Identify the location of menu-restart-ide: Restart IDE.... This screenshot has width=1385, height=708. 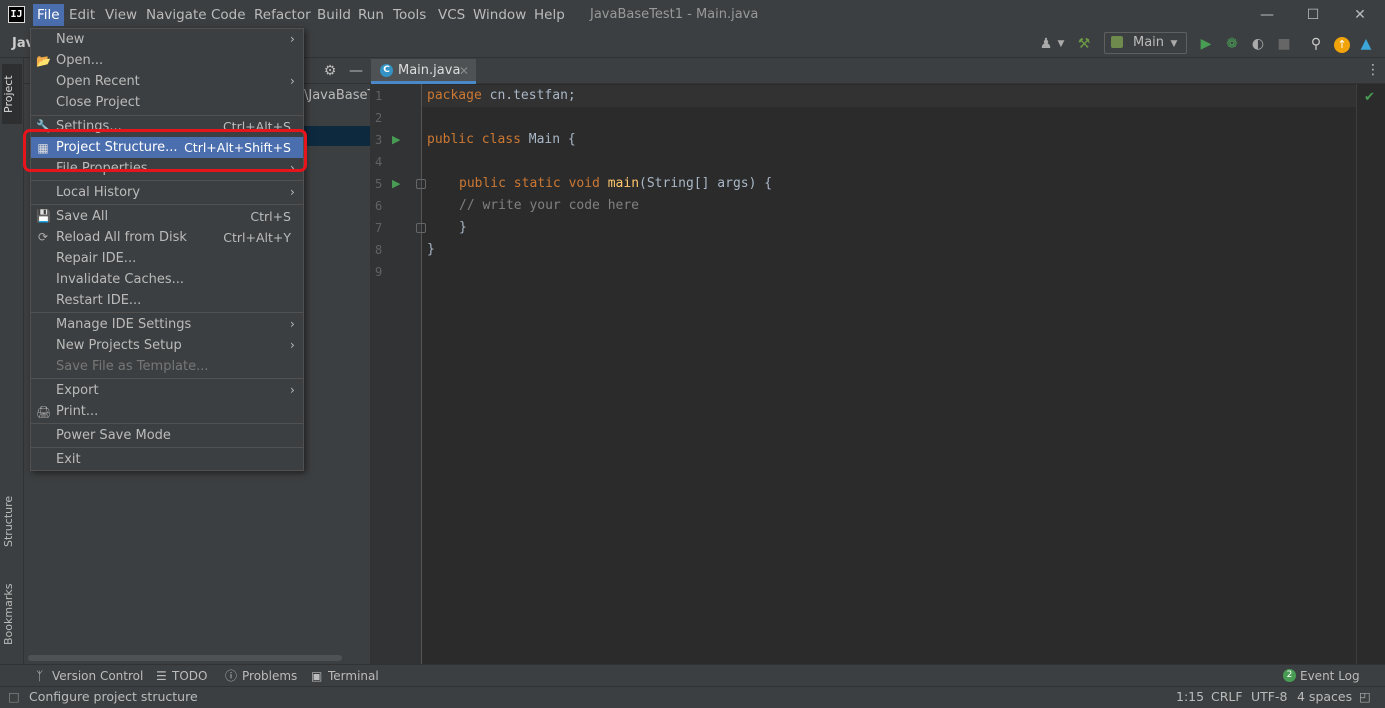
(98, 300).